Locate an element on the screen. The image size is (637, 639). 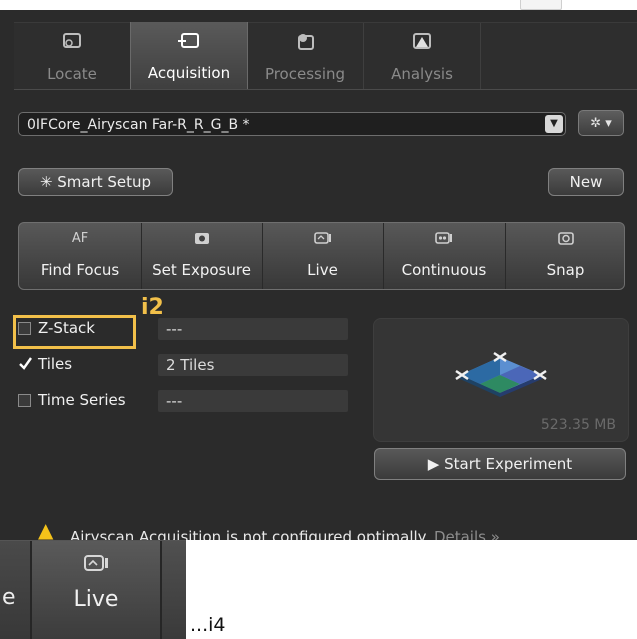
start-experiment-button: ▶ Start Experiment is located at coordinates (500, 464).